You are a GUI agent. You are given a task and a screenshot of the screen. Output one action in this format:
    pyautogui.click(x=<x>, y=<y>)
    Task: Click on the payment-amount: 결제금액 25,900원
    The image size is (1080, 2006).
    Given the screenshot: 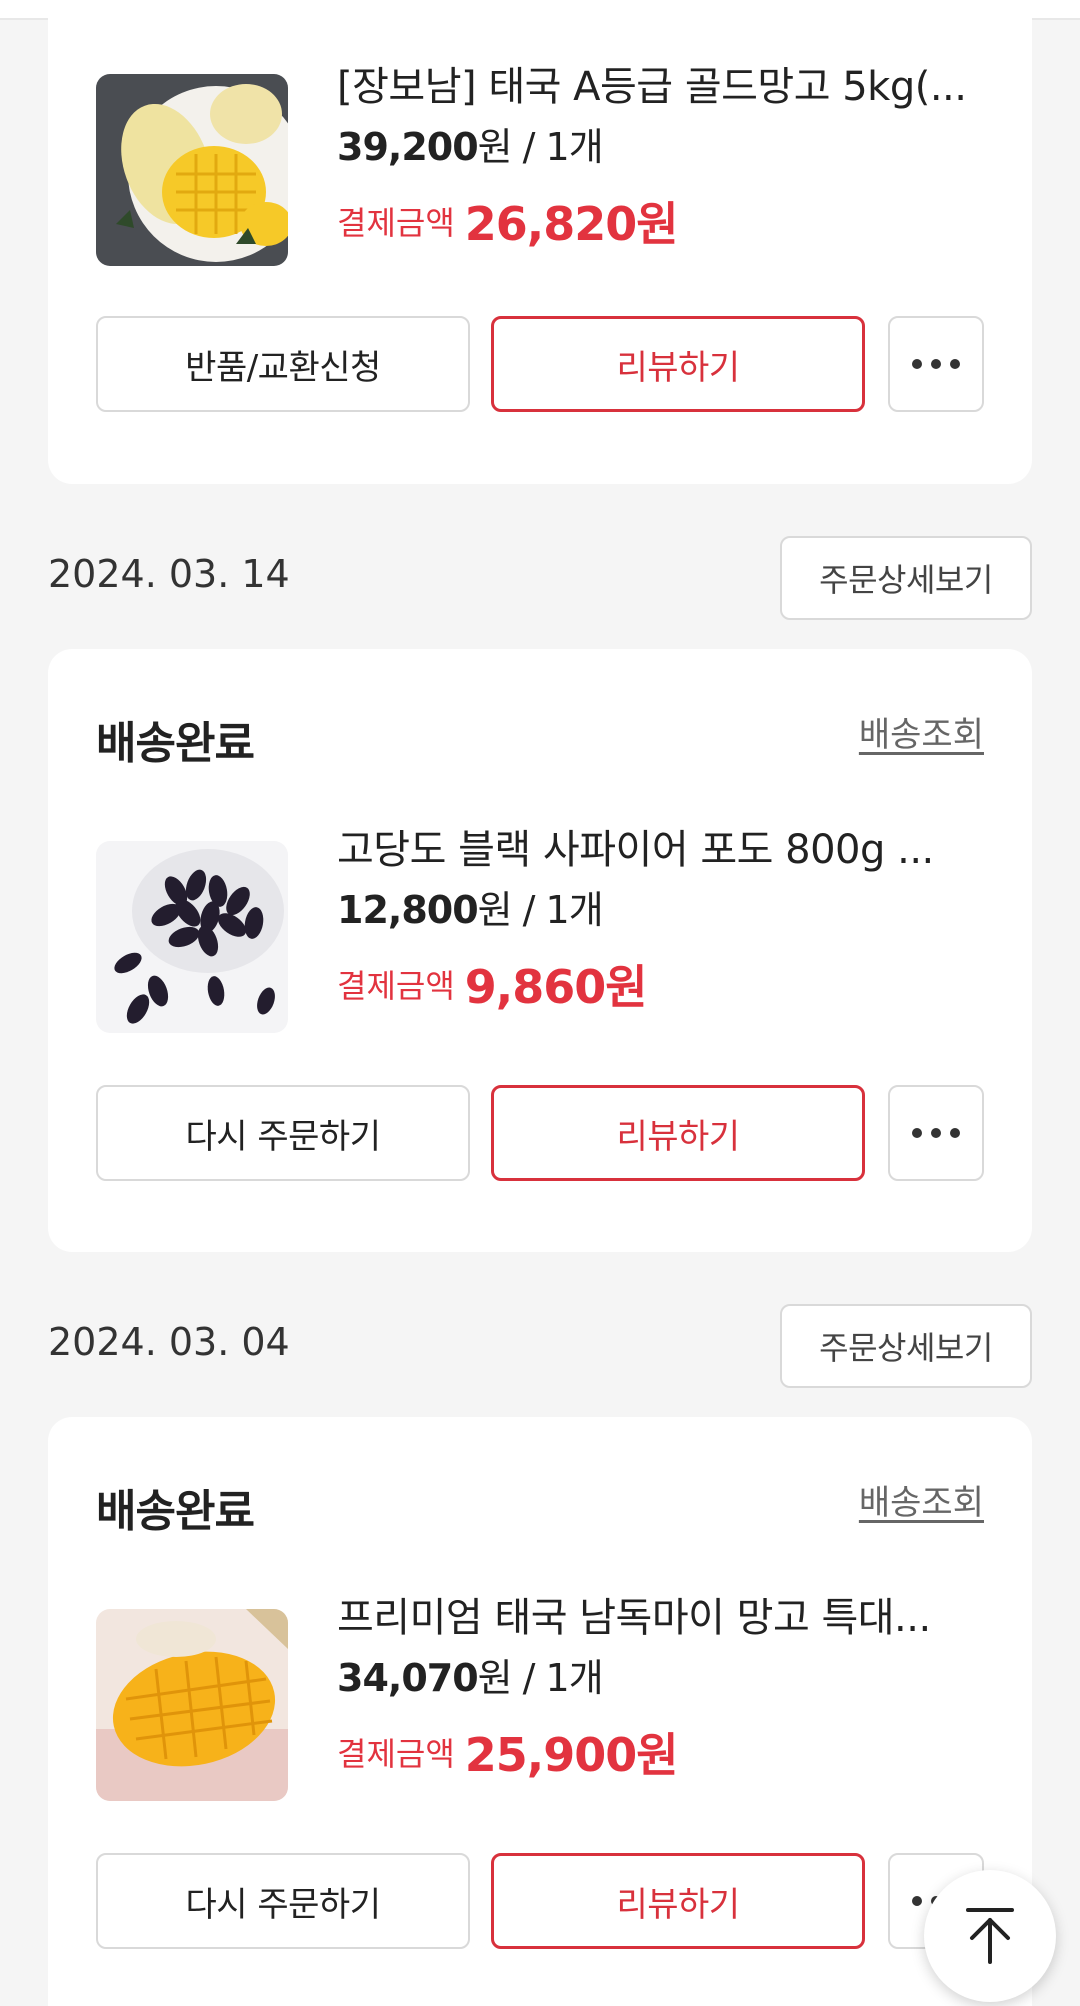 What is the action you would take?
    pyautogui.click(x=508, y=1755)
    